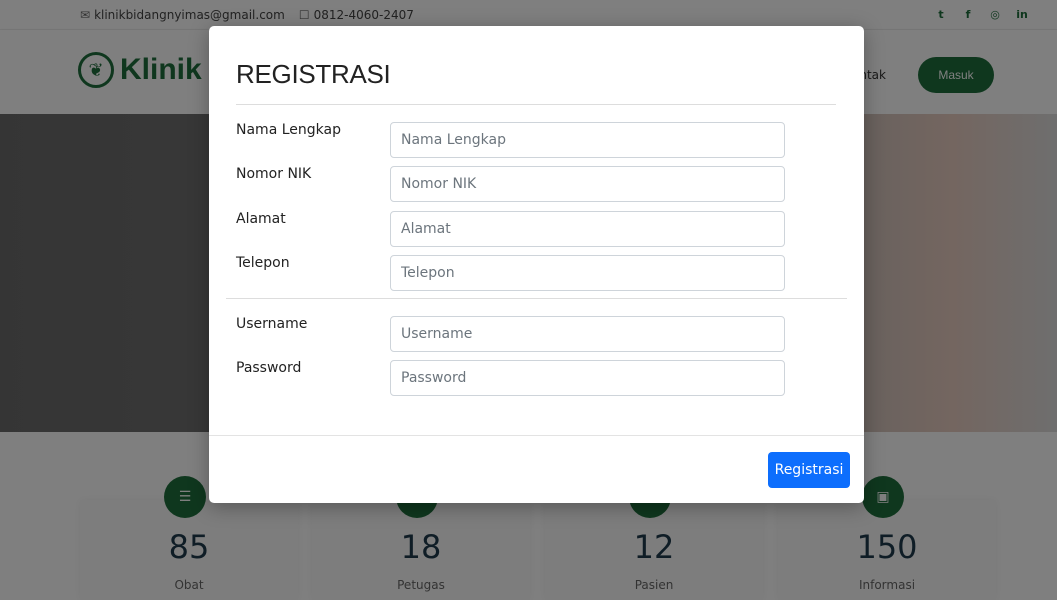  Describe the element at coordinates (536, 435) in the screenshot. I see `modal-footer-divider` at that location.